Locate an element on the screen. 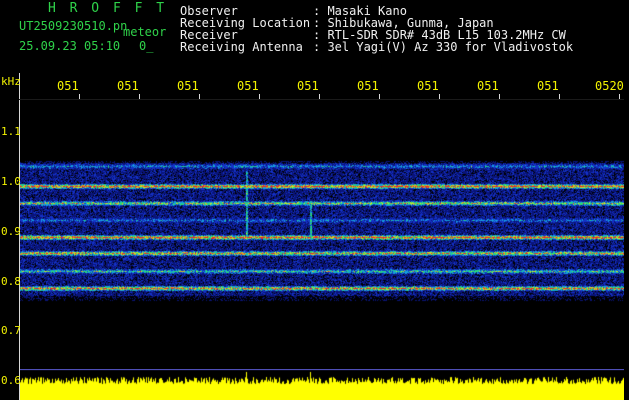 The height and width of the screenshot is (400, 629). counter: 0_ is located at coordinates (146, 46).